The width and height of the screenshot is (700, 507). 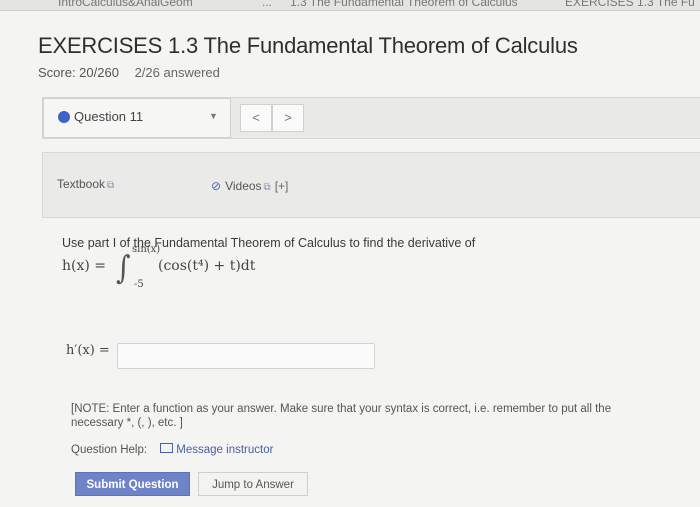 What do you see at coordinates (243, 186) in the screenshot?
I see `videos-link-label: Videos` at bounding box center [243, 186].